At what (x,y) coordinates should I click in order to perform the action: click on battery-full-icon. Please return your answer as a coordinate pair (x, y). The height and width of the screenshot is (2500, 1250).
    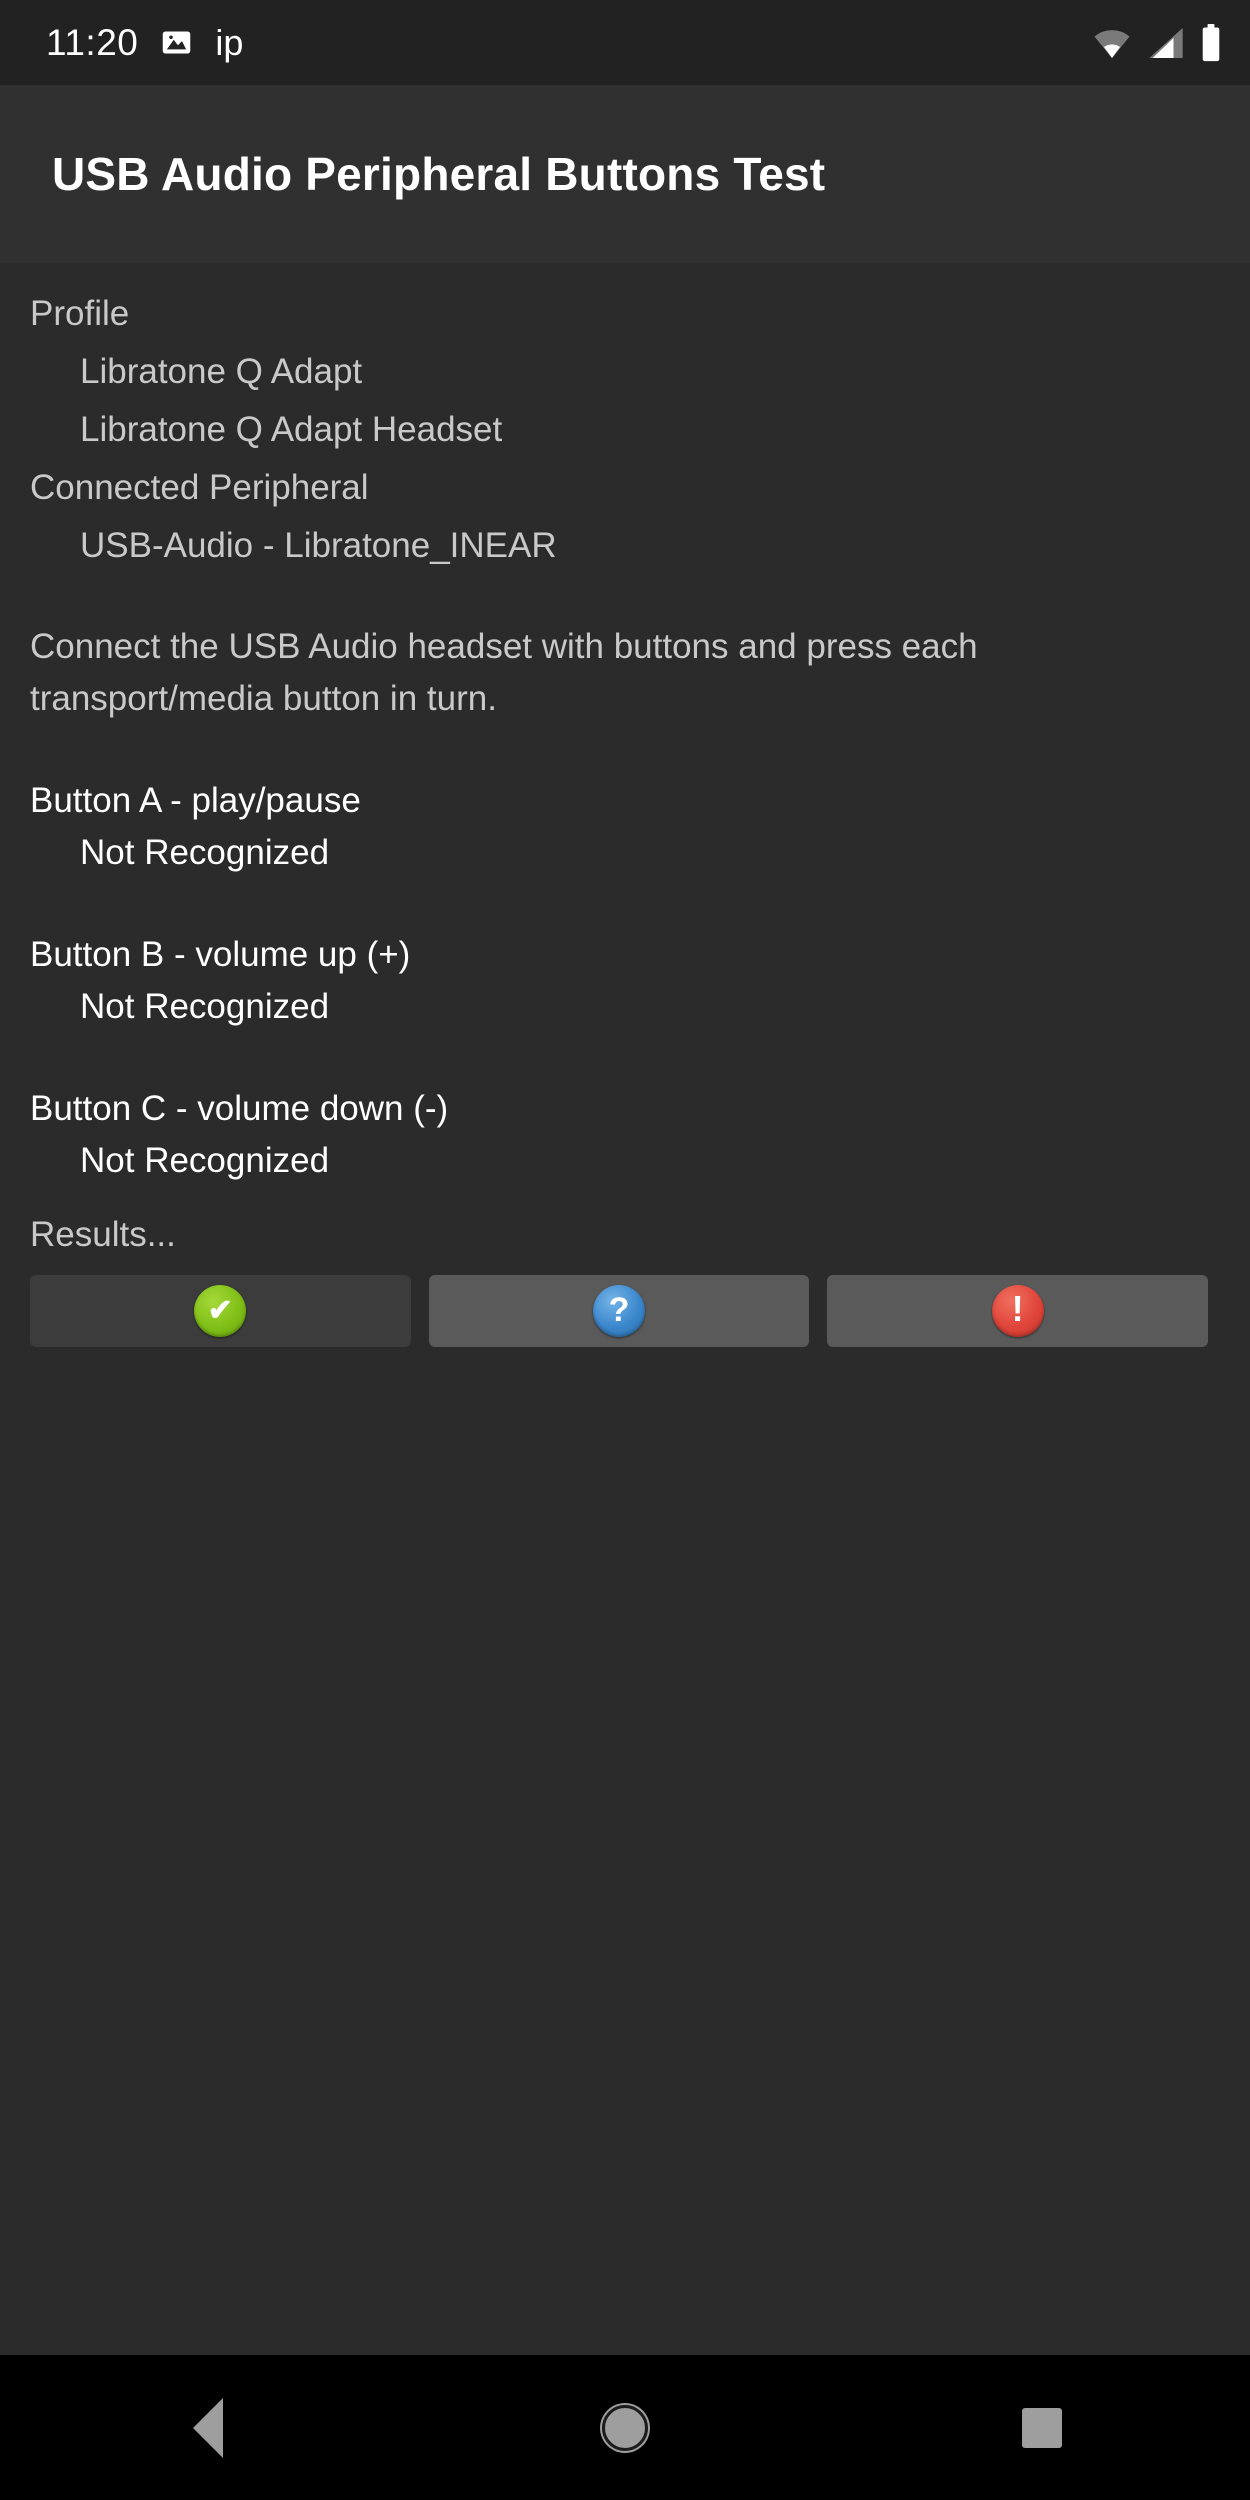
    Looking at the image, I should click on (1211, 42).